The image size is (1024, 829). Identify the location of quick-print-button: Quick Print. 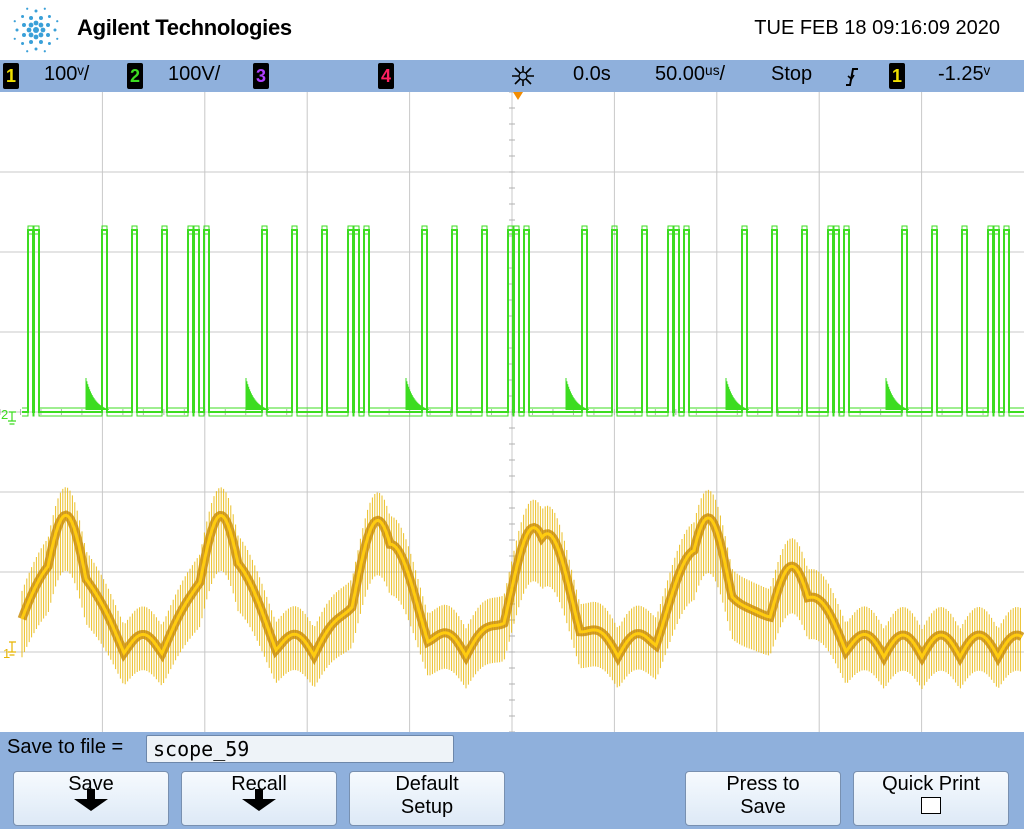
(931, 798).